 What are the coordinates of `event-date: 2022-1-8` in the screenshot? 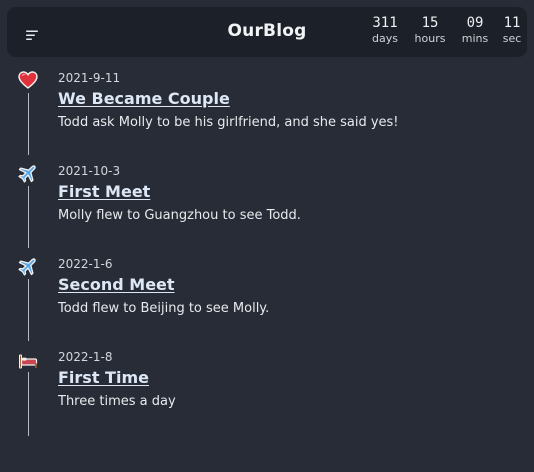 It's located at (85, 357).